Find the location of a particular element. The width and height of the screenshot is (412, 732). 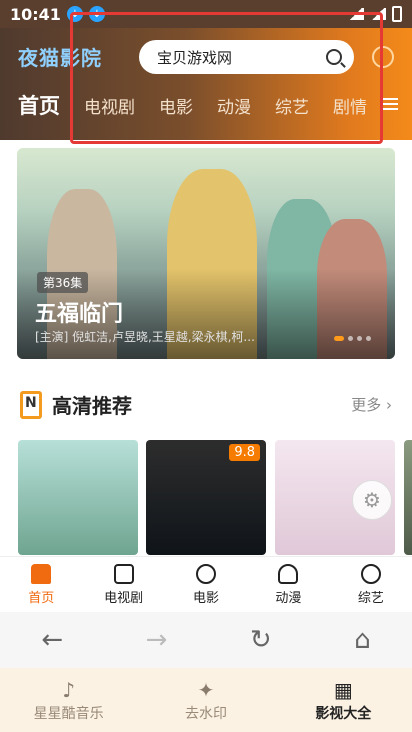

signal-icon is located at coordinates (378, 14).